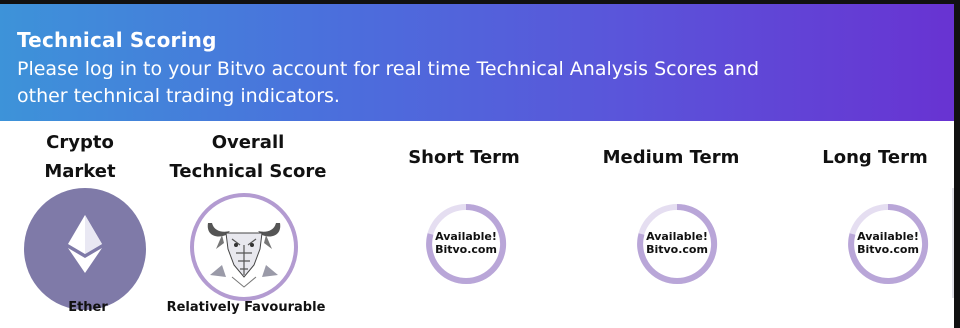  I want to click on header-short-term: Short Term, so click(464, 157).